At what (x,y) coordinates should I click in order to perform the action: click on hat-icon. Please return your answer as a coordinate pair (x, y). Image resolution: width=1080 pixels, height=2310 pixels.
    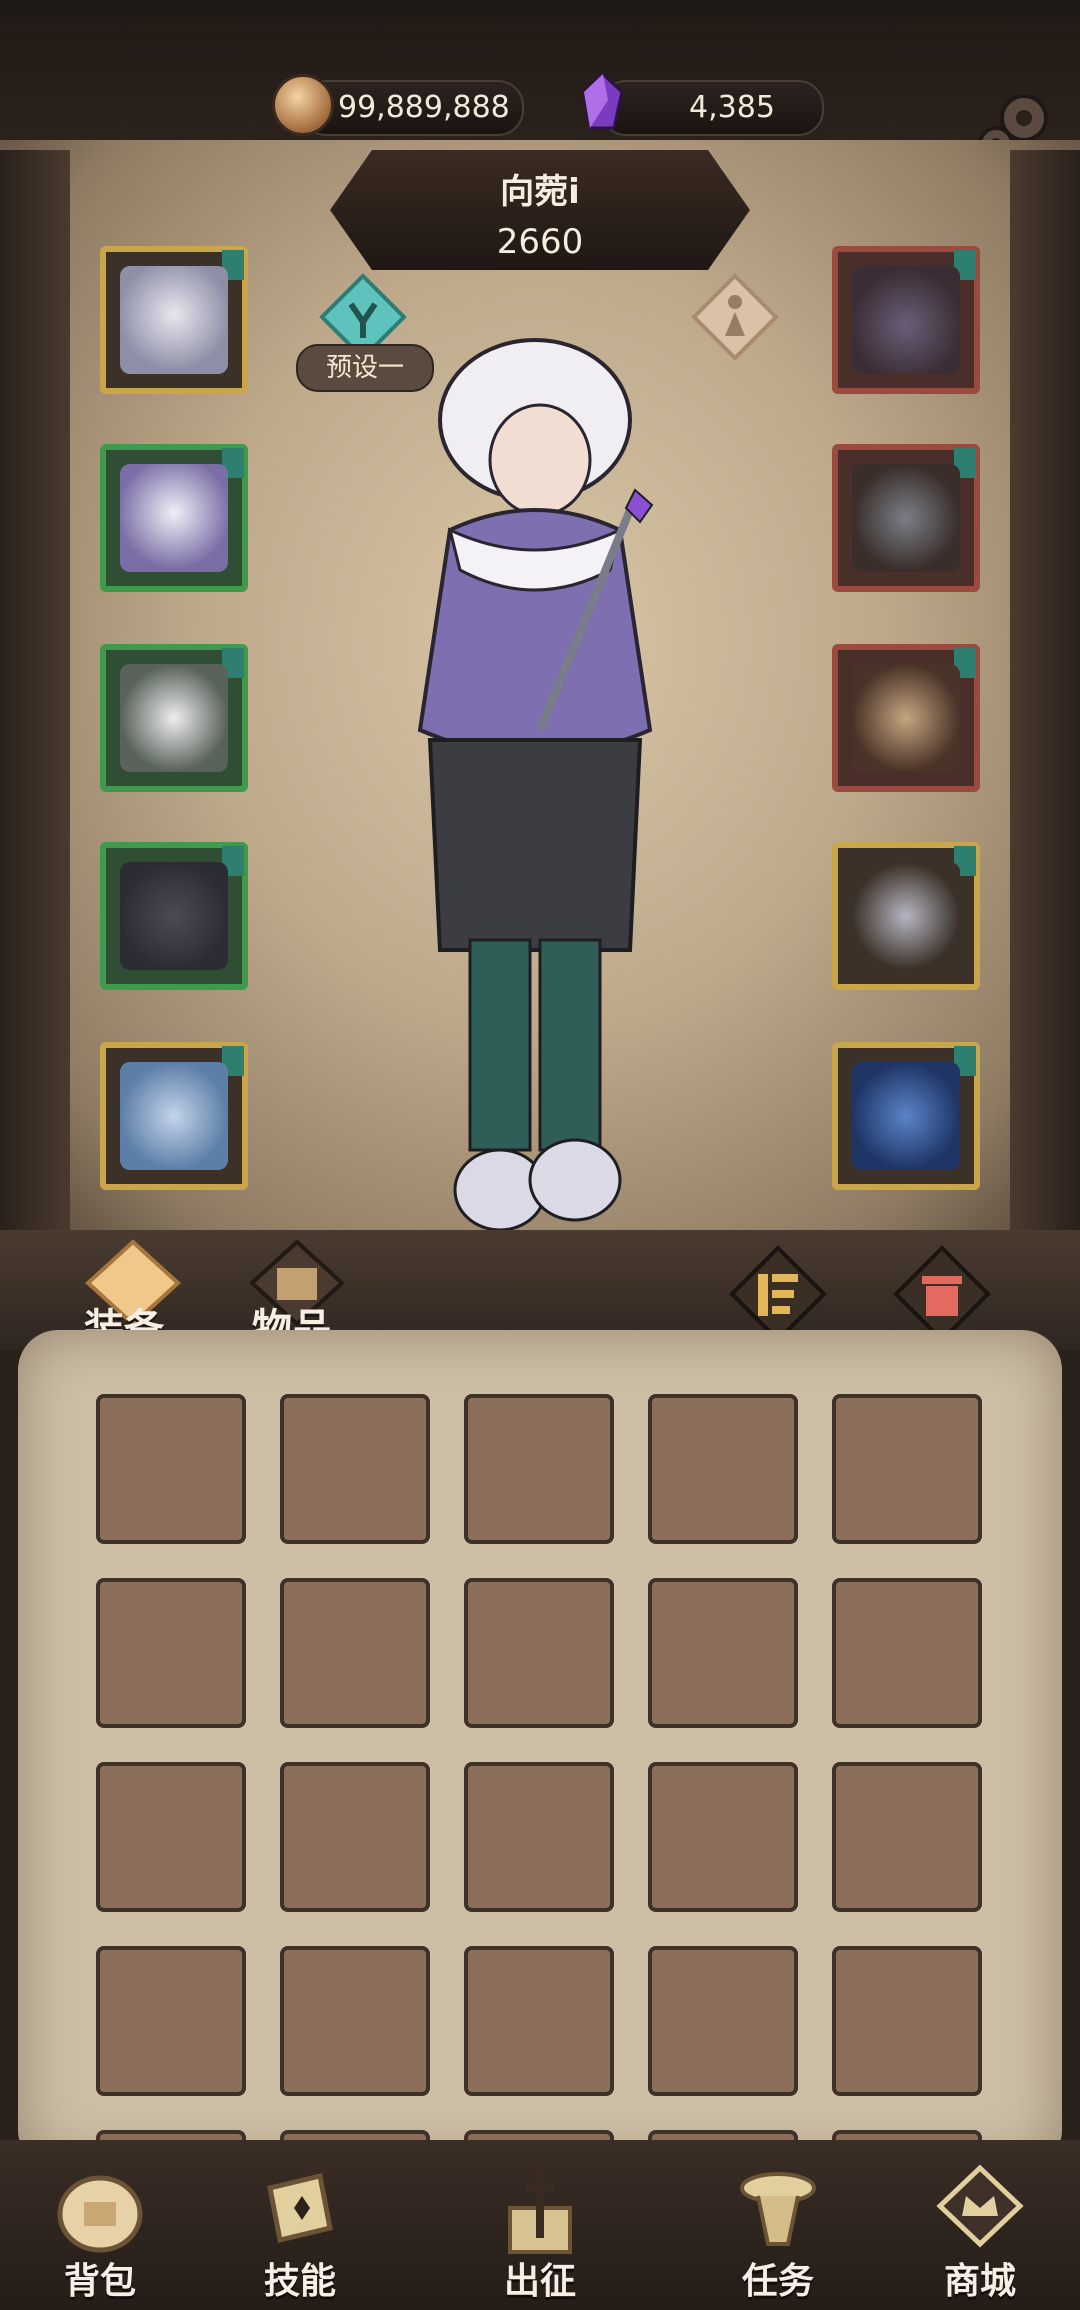
    Looking at the image, I should click on (174, 320).